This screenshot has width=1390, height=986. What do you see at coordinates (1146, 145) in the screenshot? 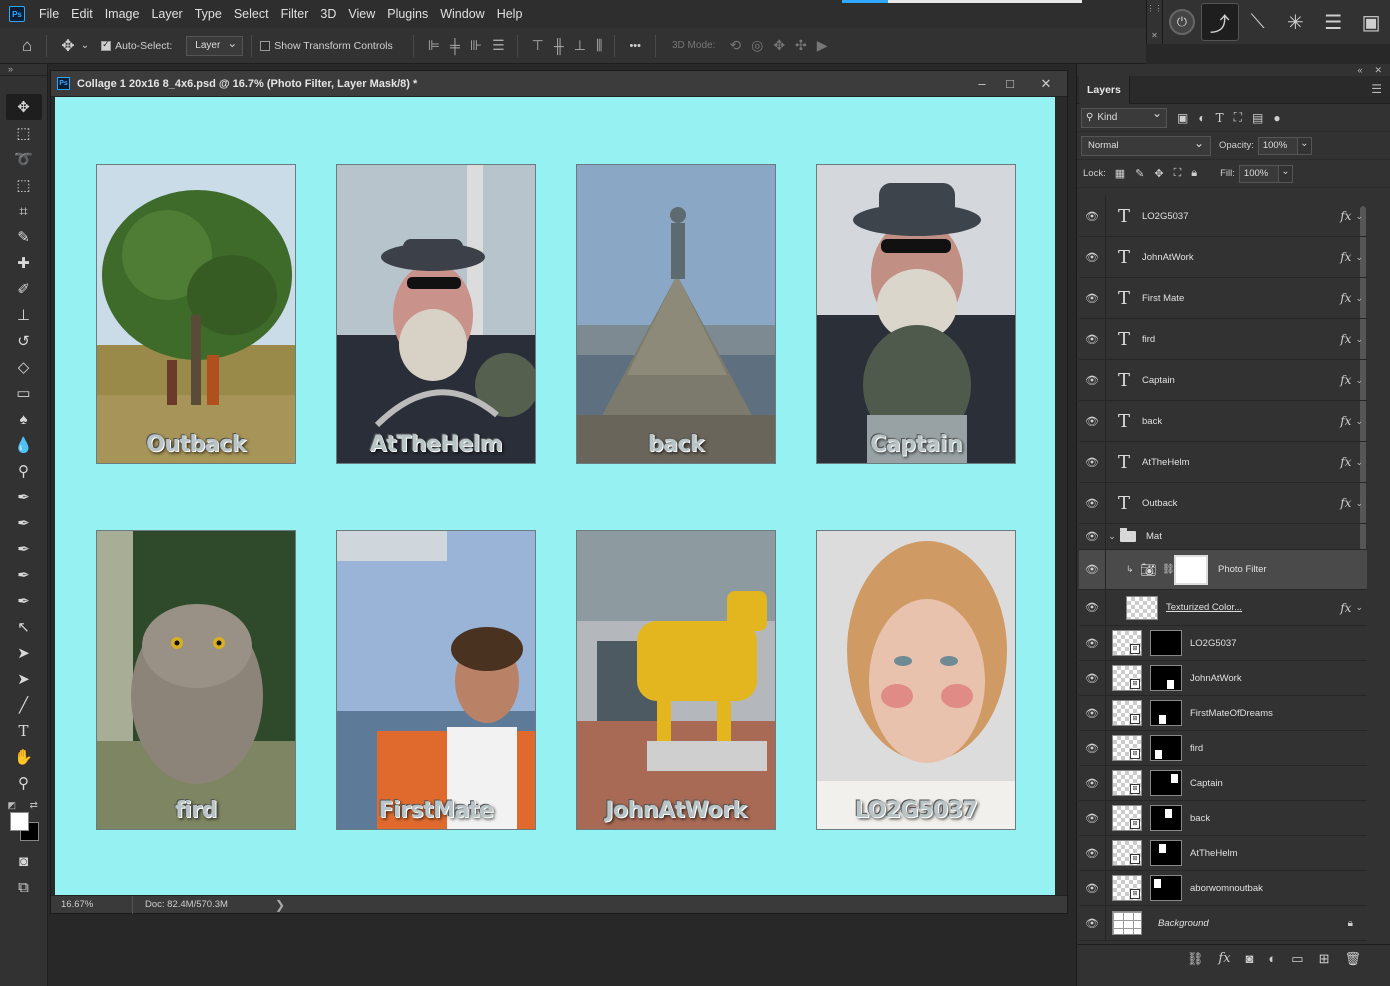
I see `blend-mode-dropdown: Normal` at bounding box center [1146, 145].